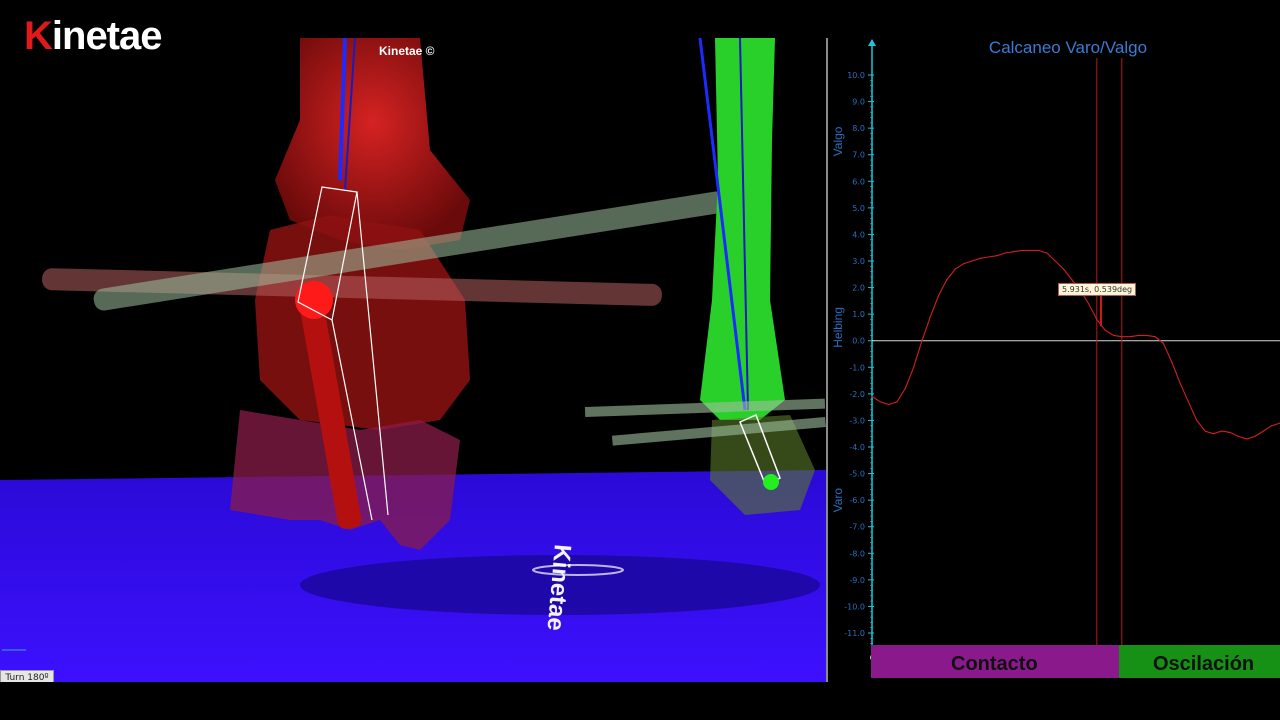 Image resolution: width=1280 pixels, height=720 pixels. What do you see at coordinates (858, 341) in the screenshot?
I see `y-tick-label: 0.0` at bounding box center [858, 341].